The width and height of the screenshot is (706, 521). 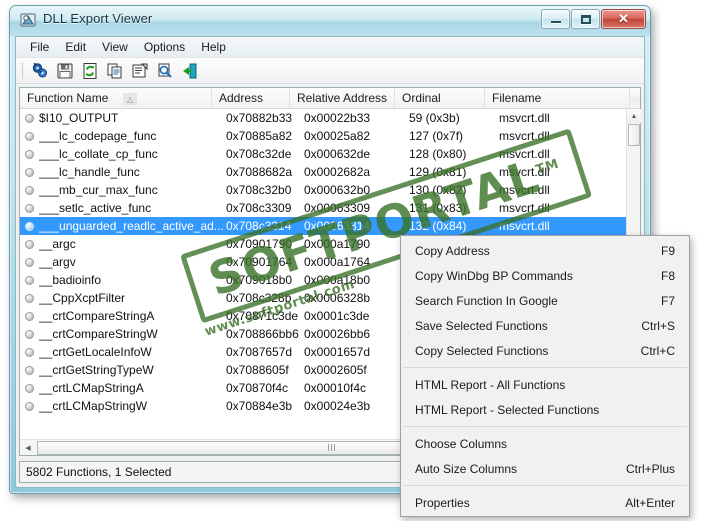 I want to click on menu-help: Help, so click(x=213, y=47).